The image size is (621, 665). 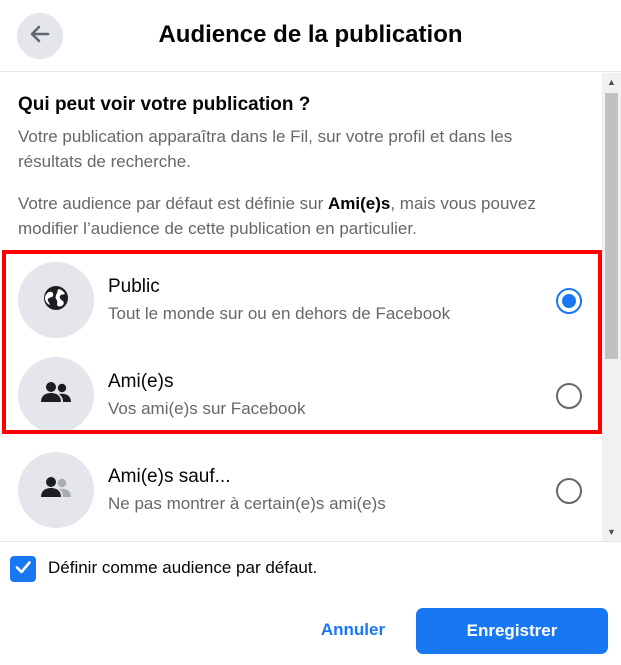 I want to click on radio-friends, so click(x=569, y=396).